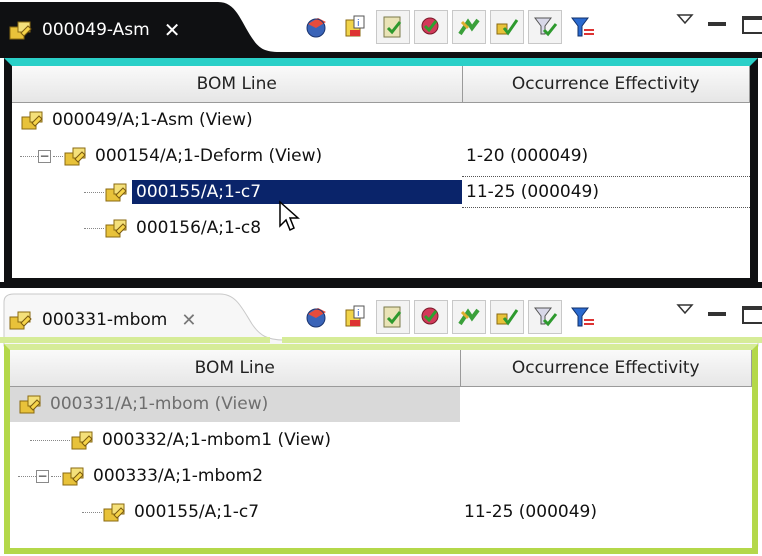 The image size is (762, 556). Describe the element at coordinates (159, 404) in the screenshot. I see `bom-line-label: 000331/A;1-mbom (View)` at that location.